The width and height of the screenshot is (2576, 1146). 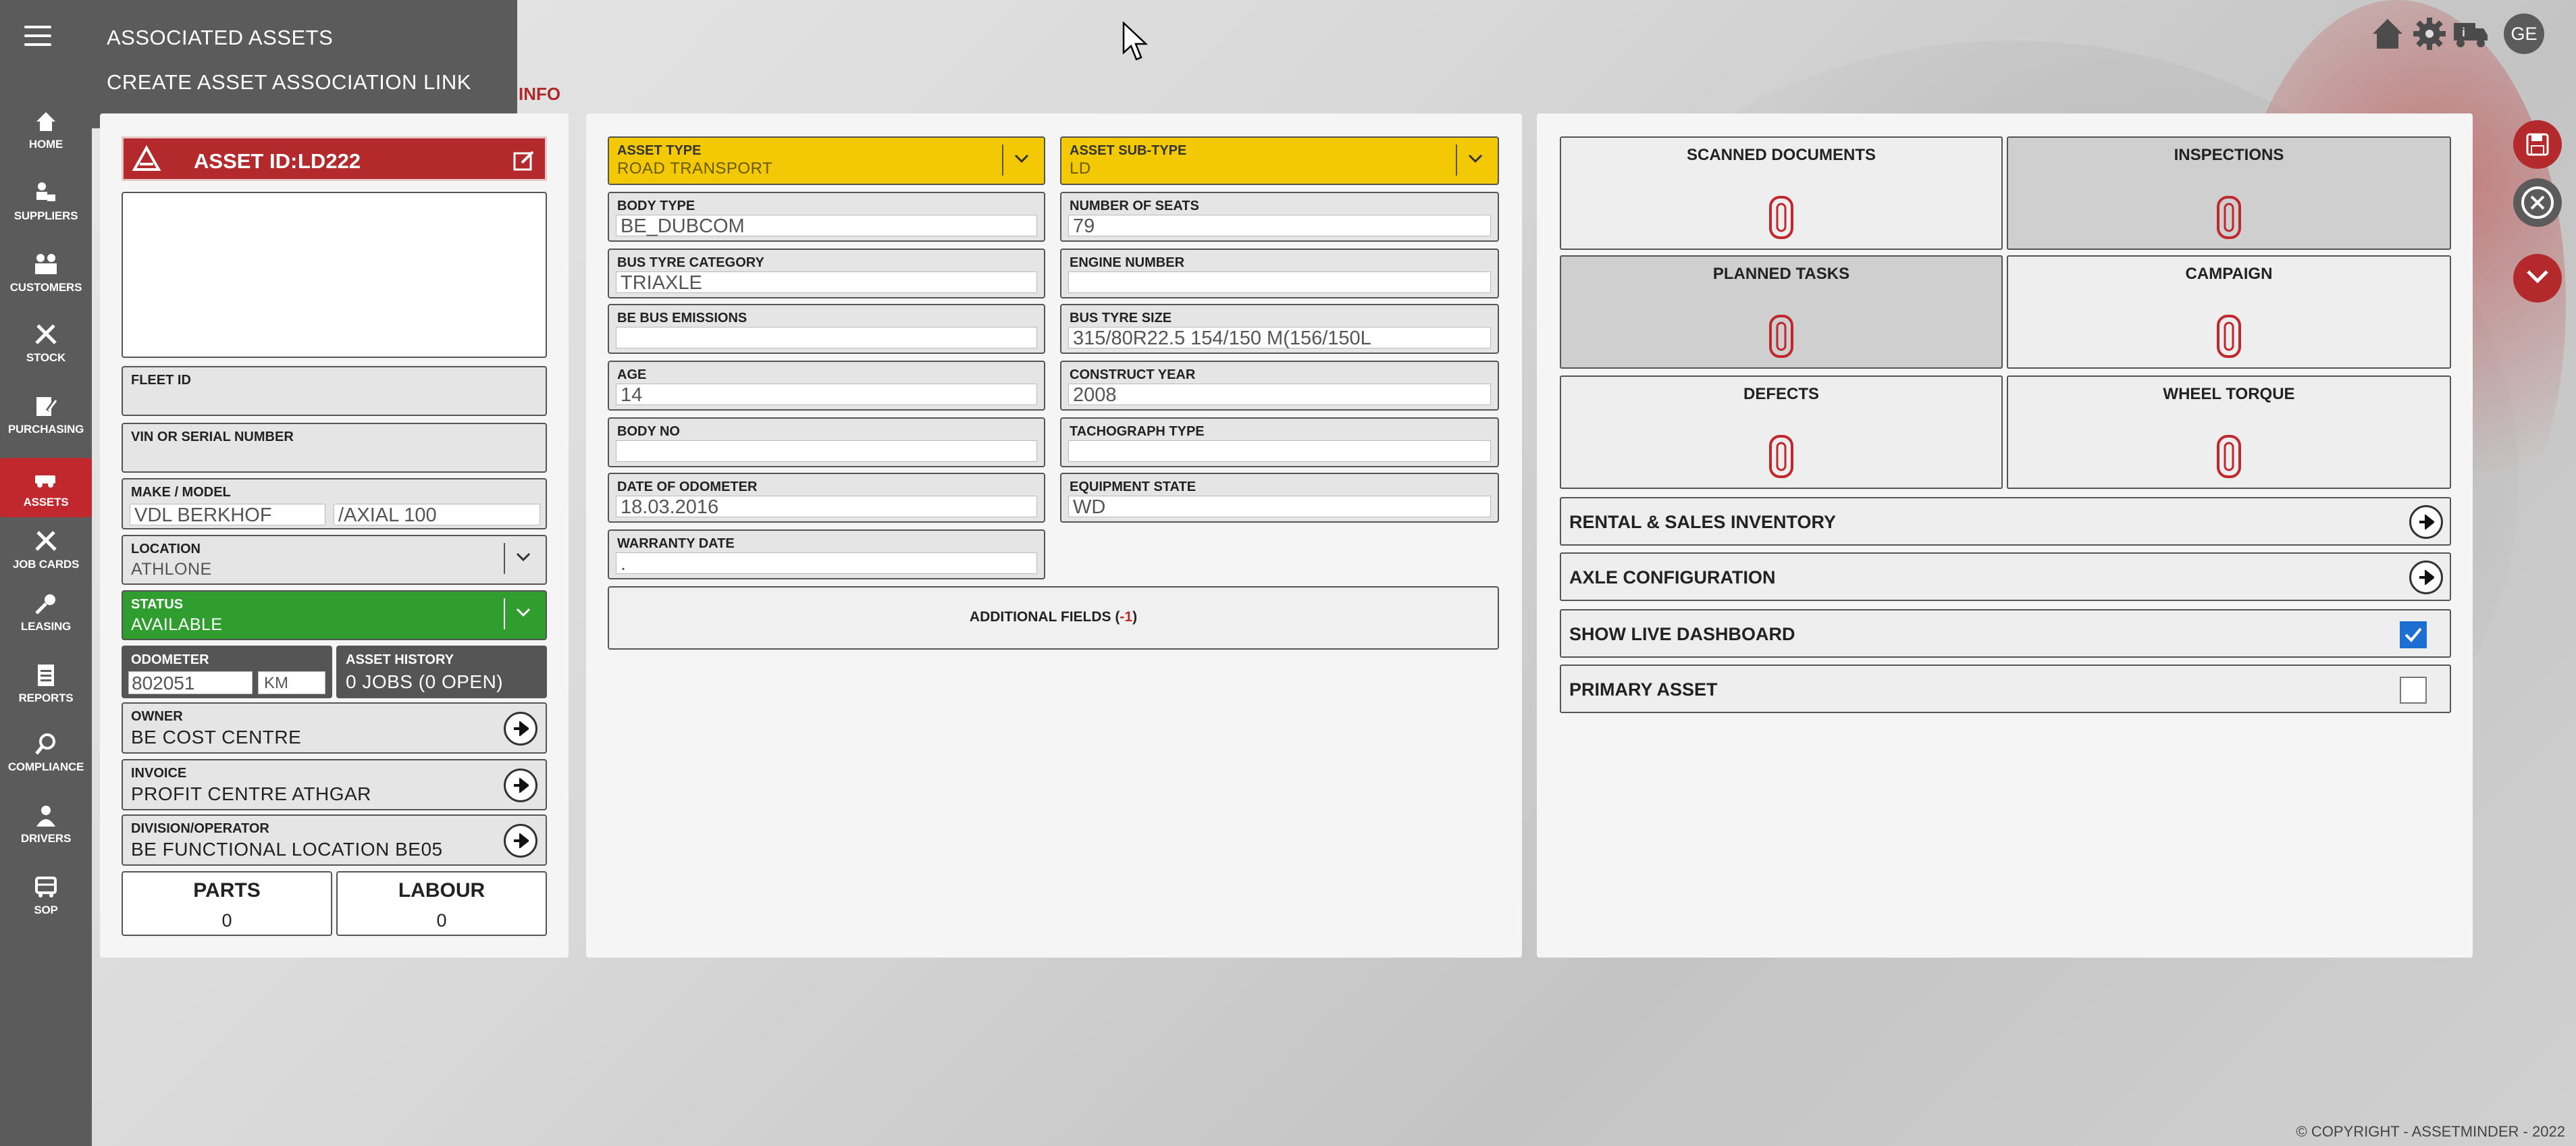 I want to click on field-value: BE FUNCTIONAL LOCATION BE05, so click(x=287, y=849).